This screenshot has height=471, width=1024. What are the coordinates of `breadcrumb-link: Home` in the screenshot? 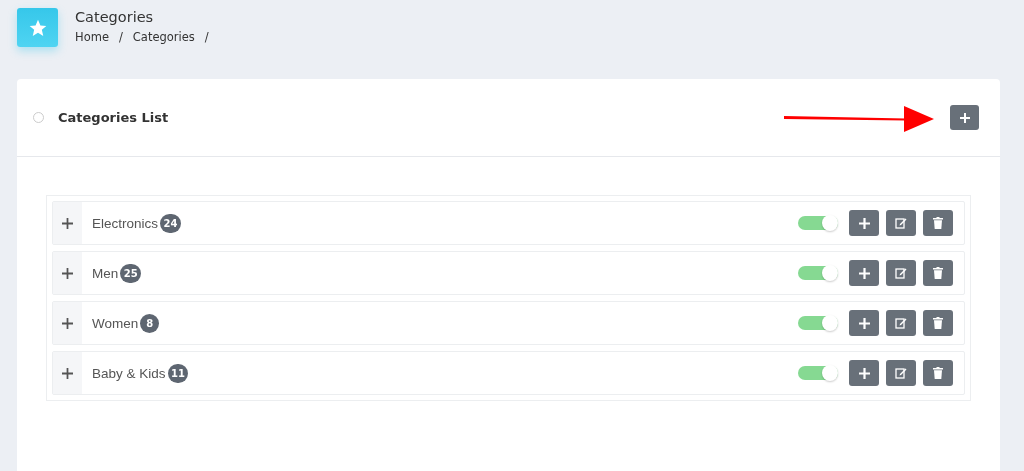 It's located at (92, 37).